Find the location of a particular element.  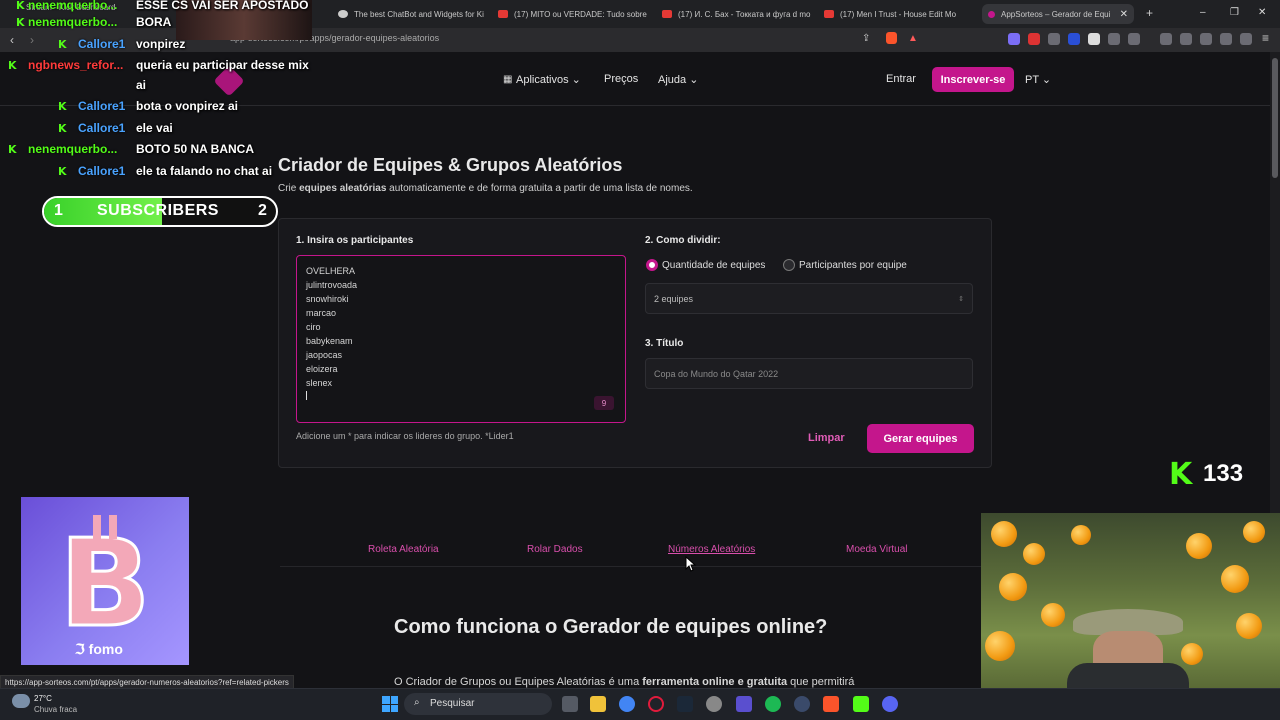

weather-icon is located at coordinates (21, 701).